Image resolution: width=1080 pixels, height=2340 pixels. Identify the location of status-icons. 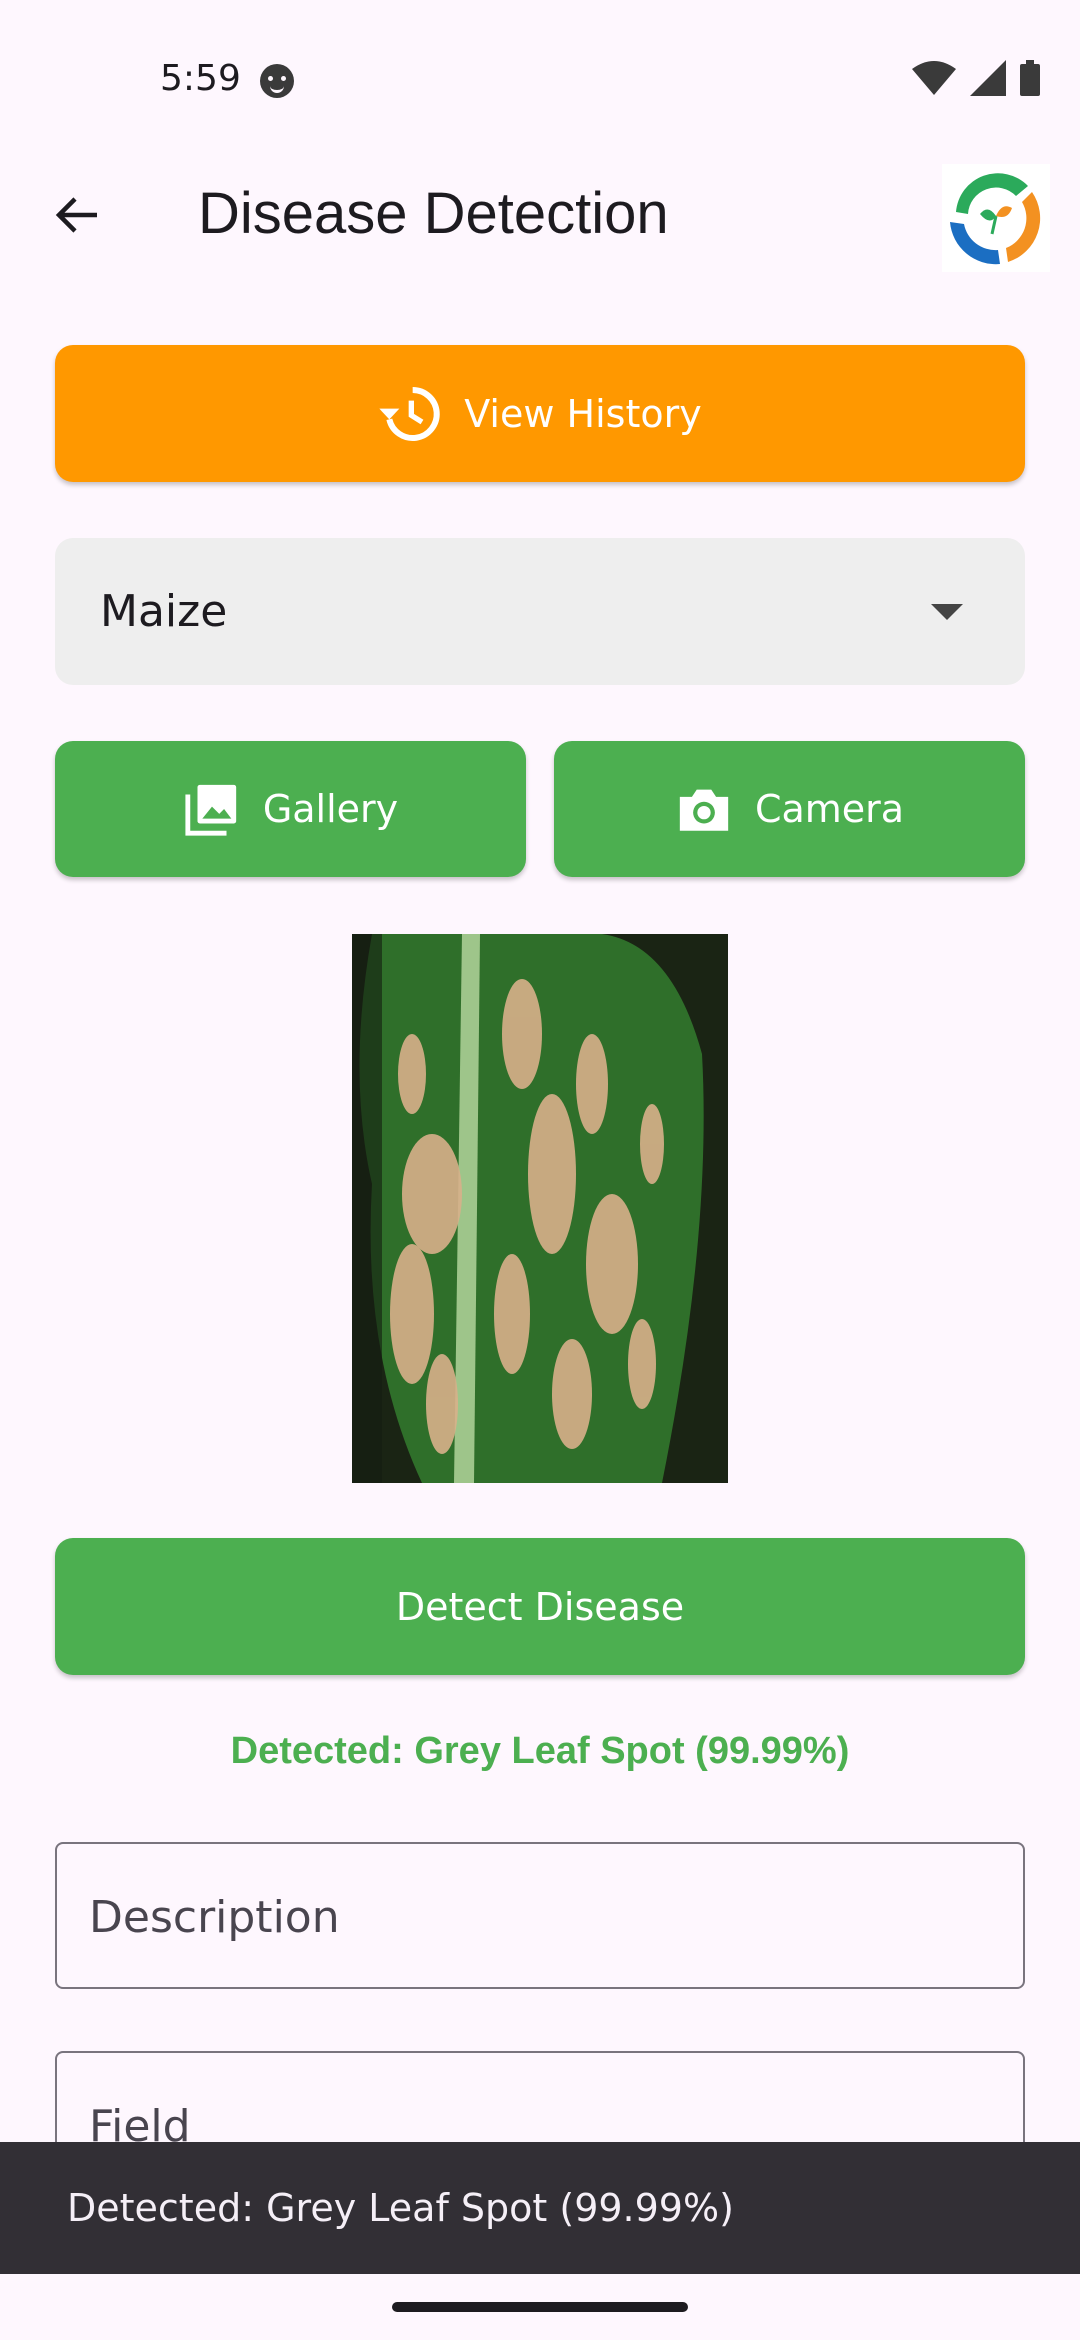
(976, 78).